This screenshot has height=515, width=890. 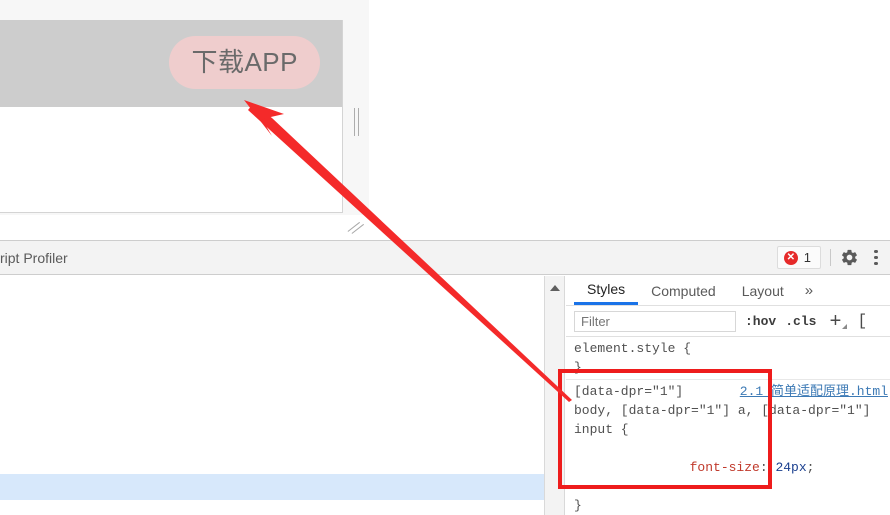 I want to click on css-declaration-font-size: font-size: 24px;, so click(x=732, y=467).